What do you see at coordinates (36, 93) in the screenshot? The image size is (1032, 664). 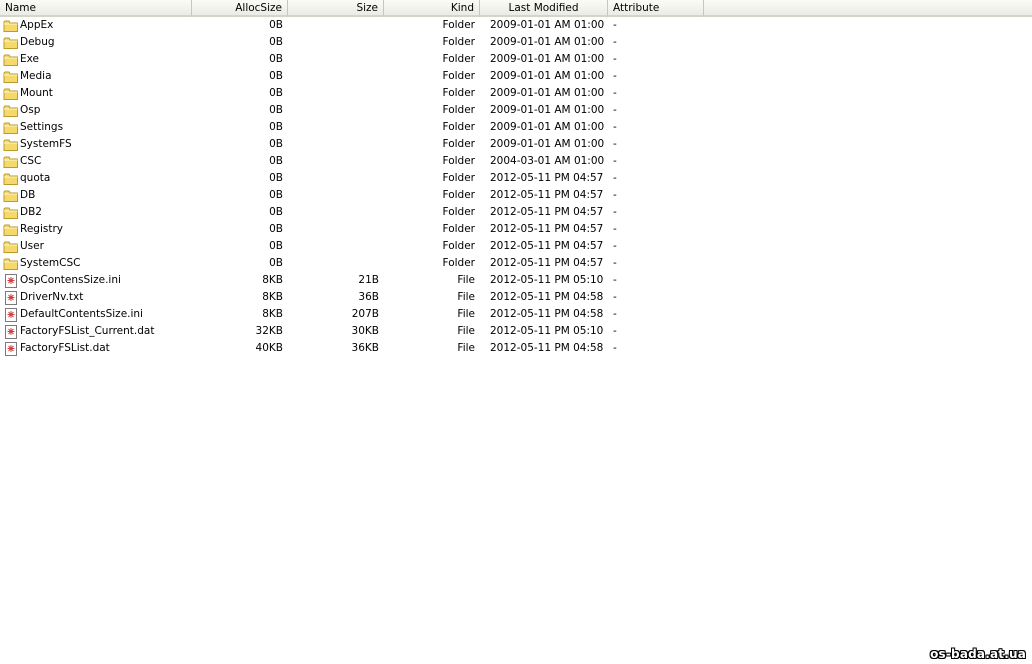 I see `file-name-label: Mount` at bounding box center [36, 93].